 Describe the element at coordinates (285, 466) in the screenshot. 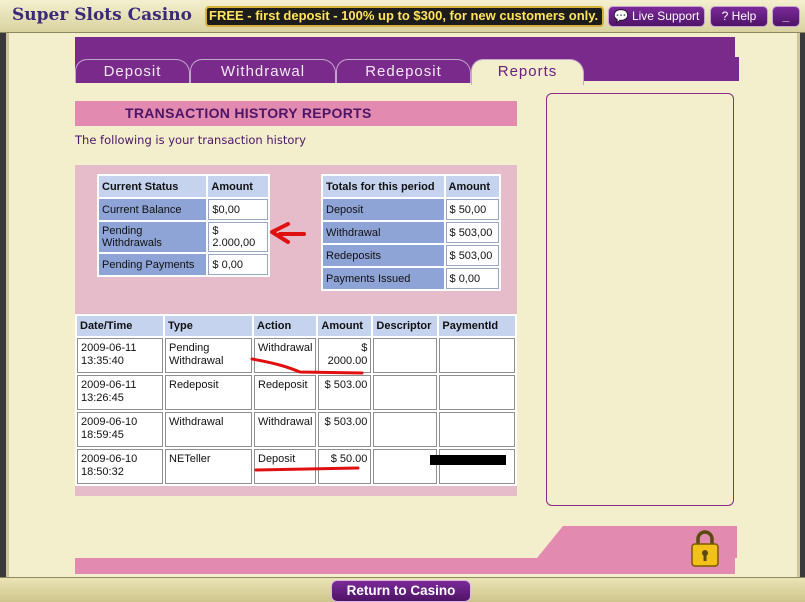

I see `tx-action: Deposit` at that location.